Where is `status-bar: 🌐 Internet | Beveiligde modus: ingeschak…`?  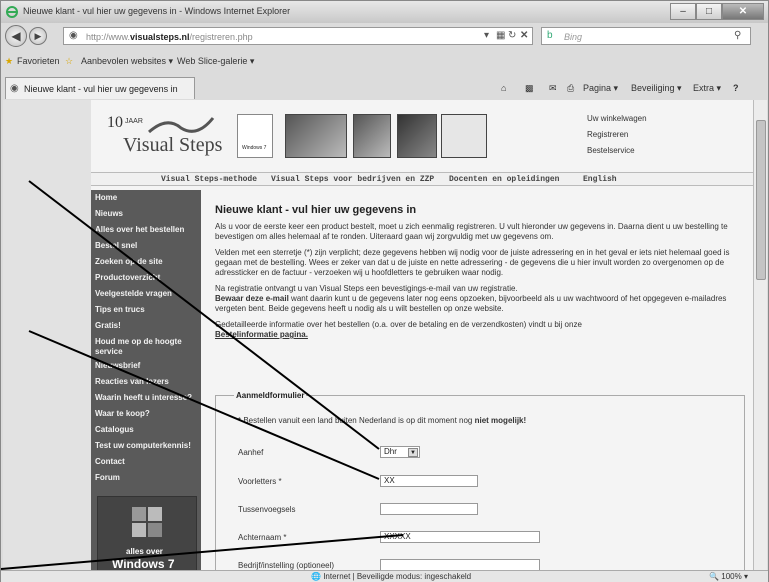 status-bar: 🌐 Internet | Beveiligde modus: ingeschak… is located at coordinates (384, 576).